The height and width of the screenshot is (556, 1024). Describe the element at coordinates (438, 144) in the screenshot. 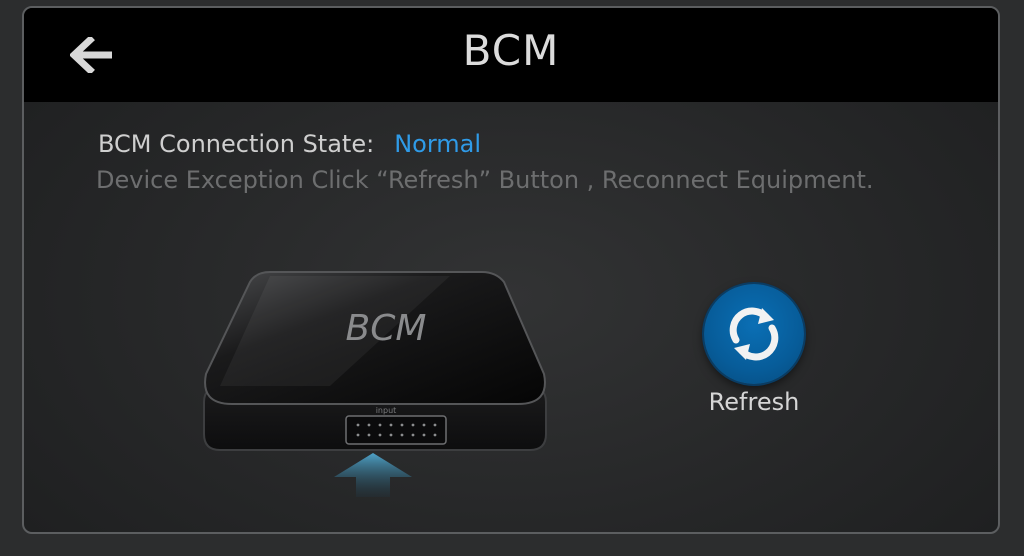

I see `connection-state-value: Normal` at that location.